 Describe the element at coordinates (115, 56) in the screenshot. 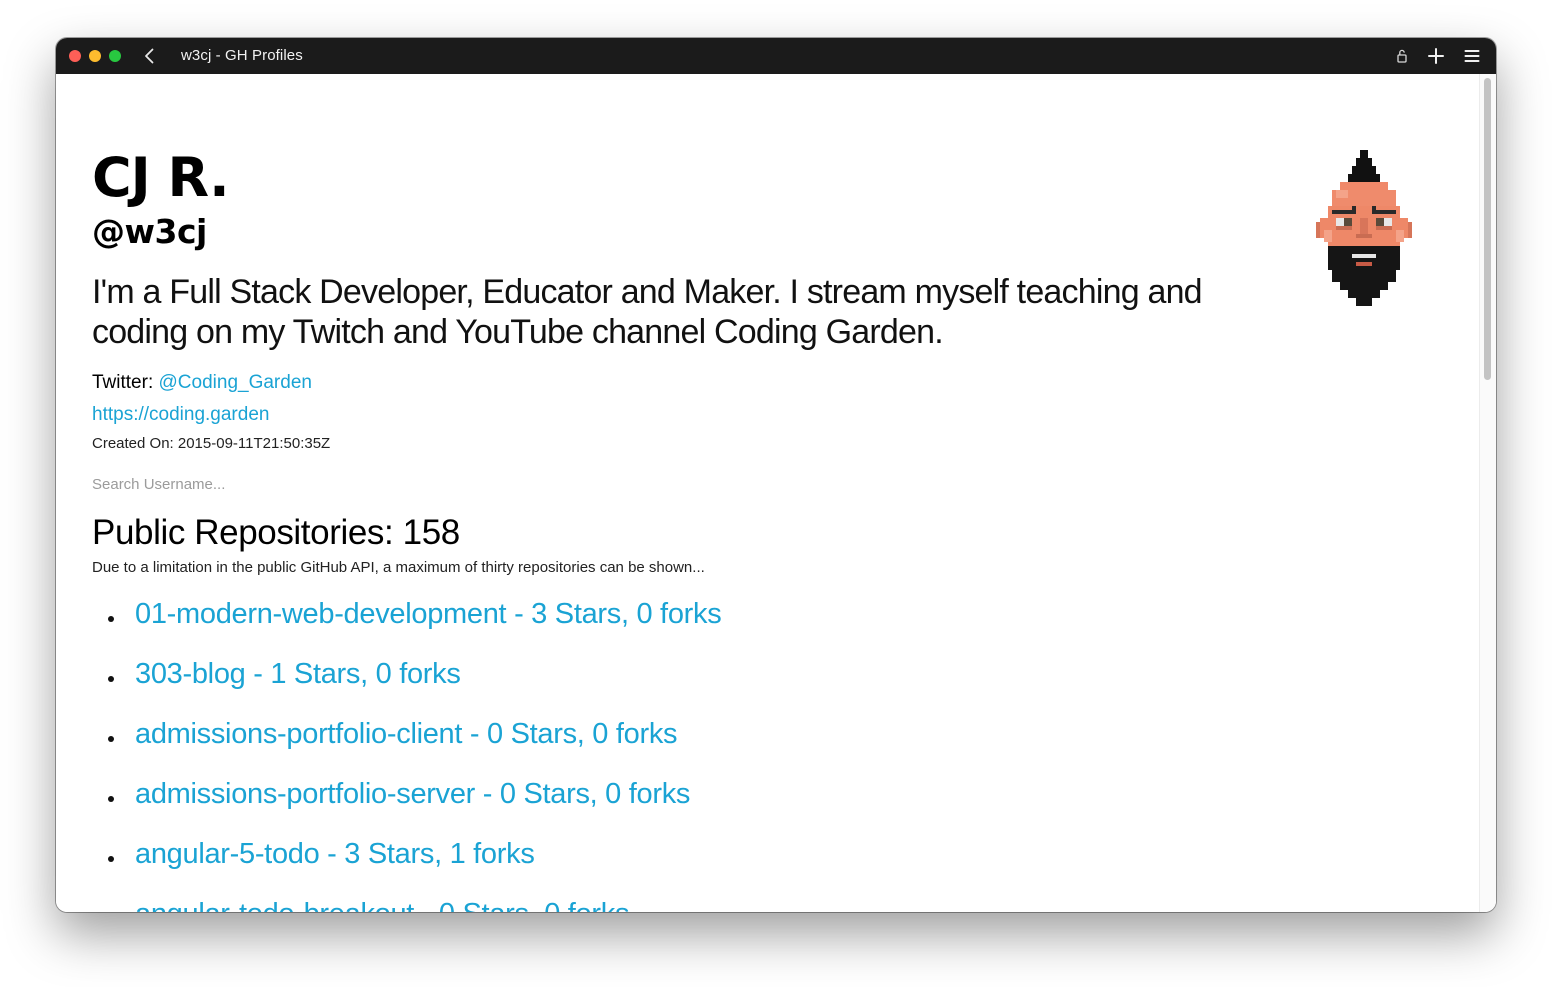

I see `maximize-window-button` at that location.